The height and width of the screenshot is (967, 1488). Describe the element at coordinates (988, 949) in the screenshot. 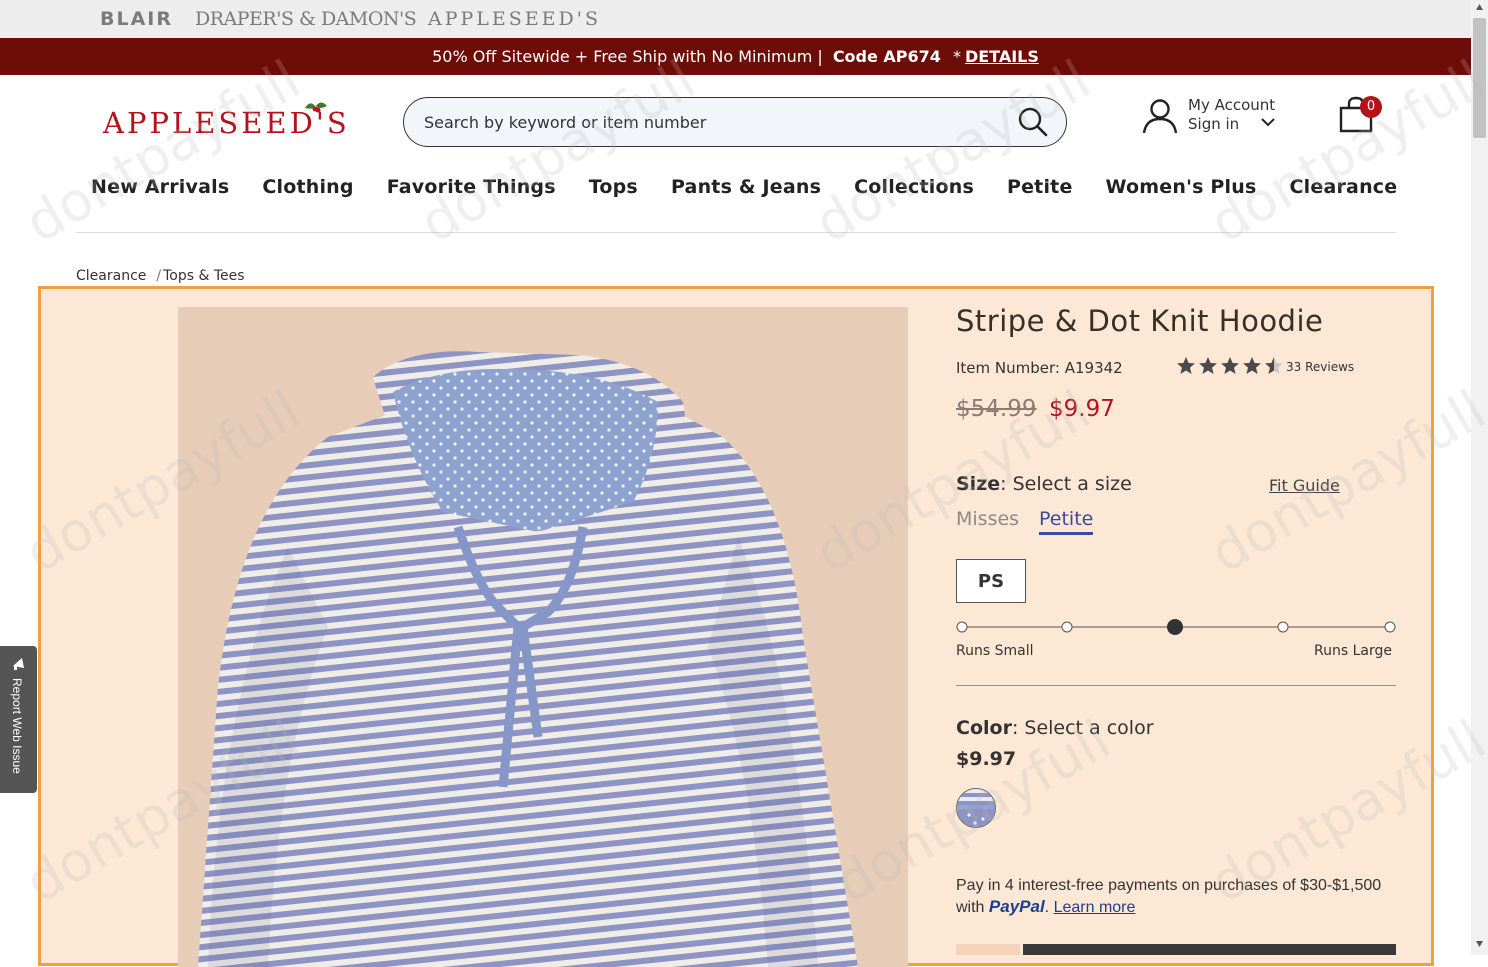

I see `quantity-box` at that location.